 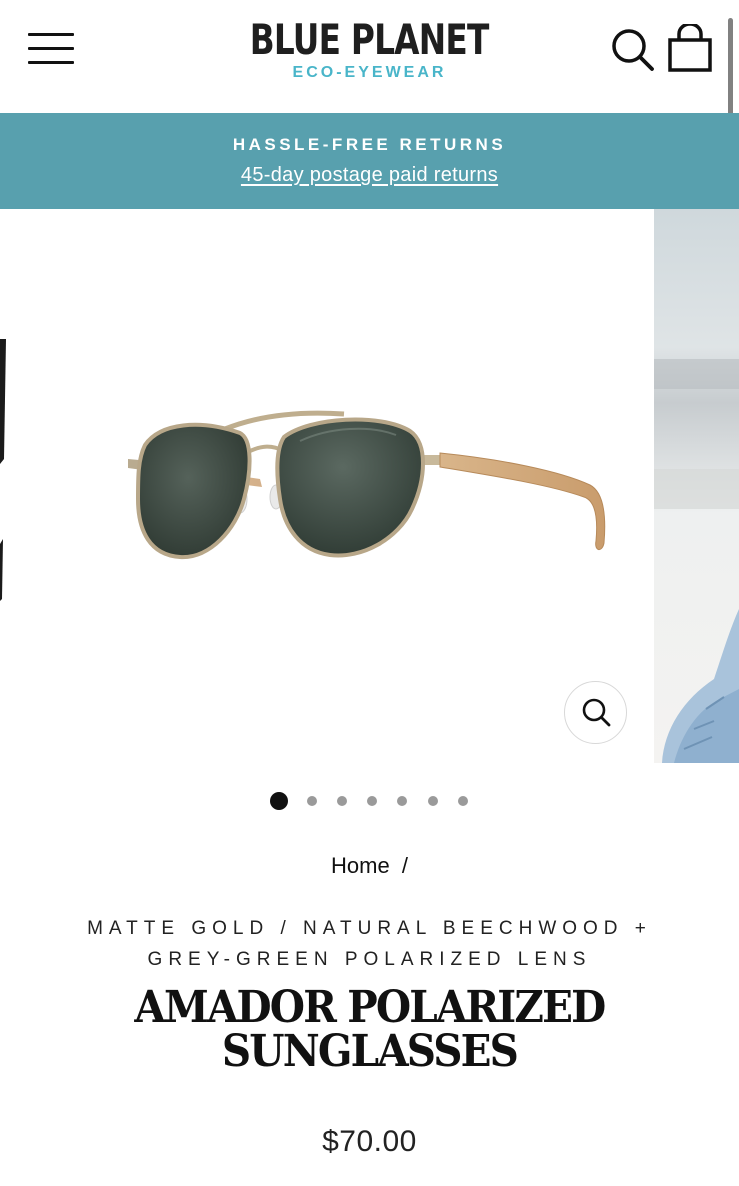 What do you see at coordinates (360, 865) in the screenshot?
I see `breadcrumb-home-link: Home` at bounding box center [360, 865].